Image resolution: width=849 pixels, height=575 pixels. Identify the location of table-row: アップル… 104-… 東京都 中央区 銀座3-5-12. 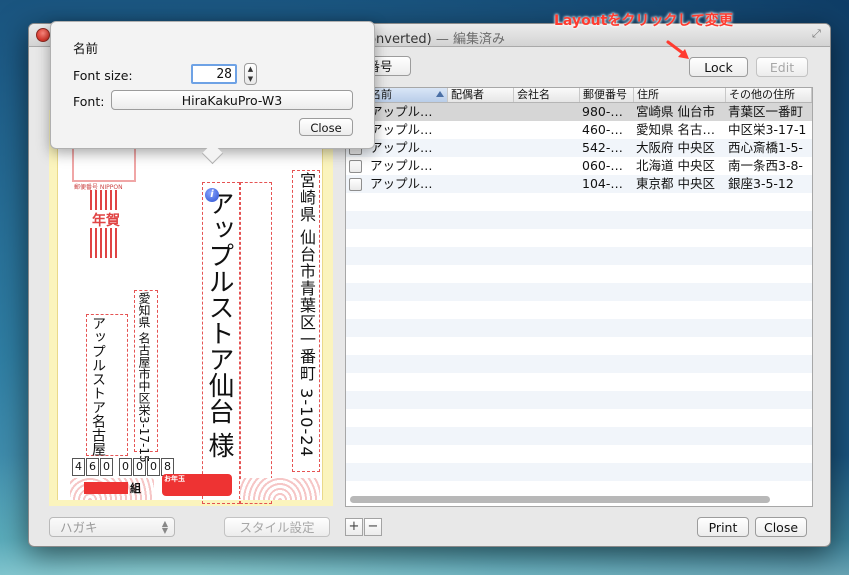
(579, 184).